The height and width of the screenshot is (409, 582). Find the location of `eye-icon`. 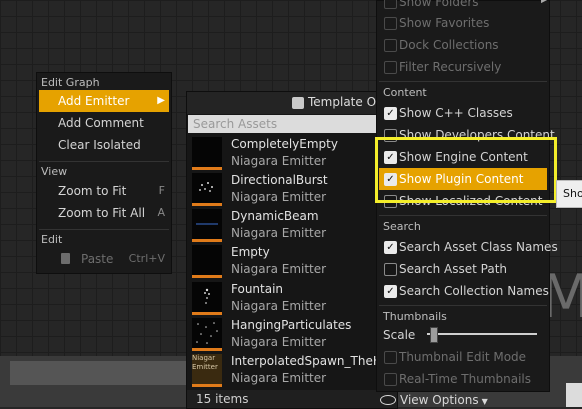

eye-icon is located at coordinates (388, 400).